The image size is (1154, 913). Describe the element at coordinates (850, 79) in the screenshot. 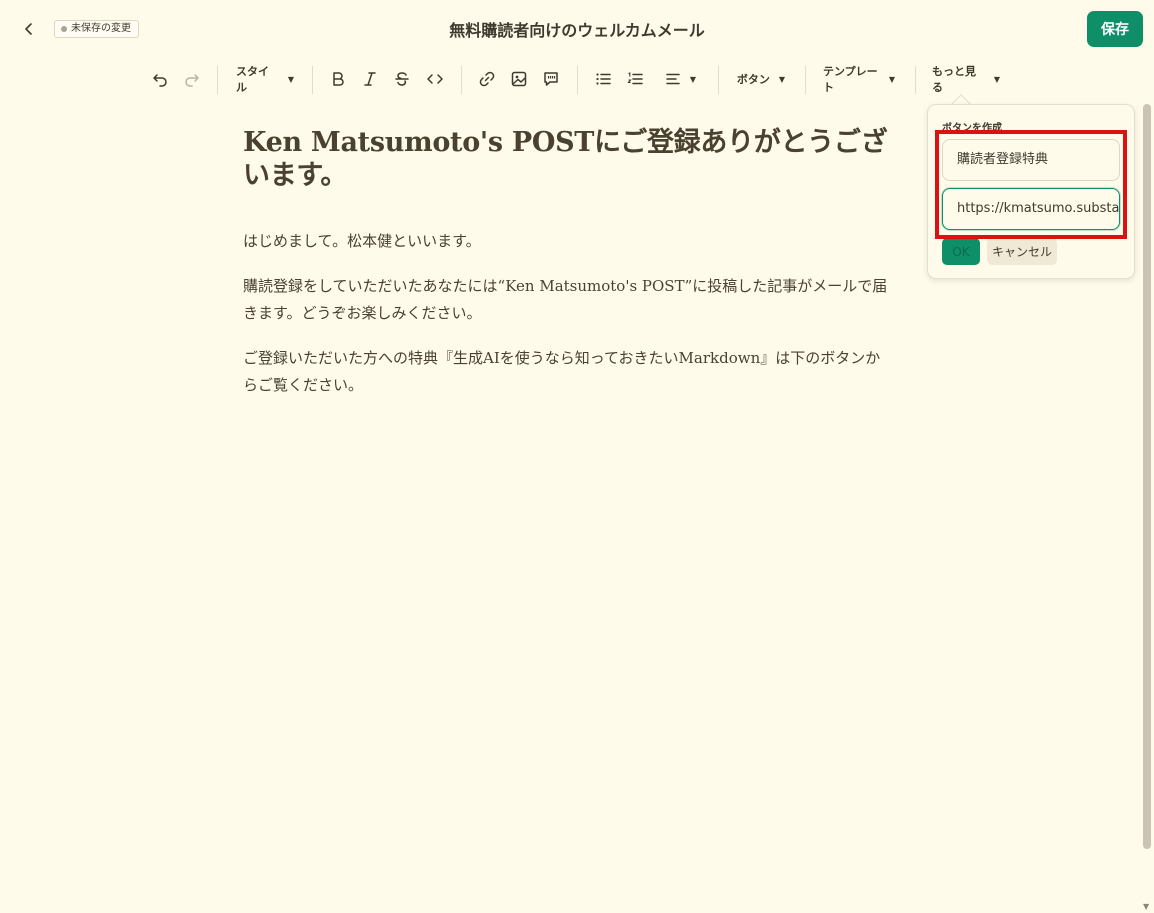

I see `template-dropdown-label: テンプレート` at that location.